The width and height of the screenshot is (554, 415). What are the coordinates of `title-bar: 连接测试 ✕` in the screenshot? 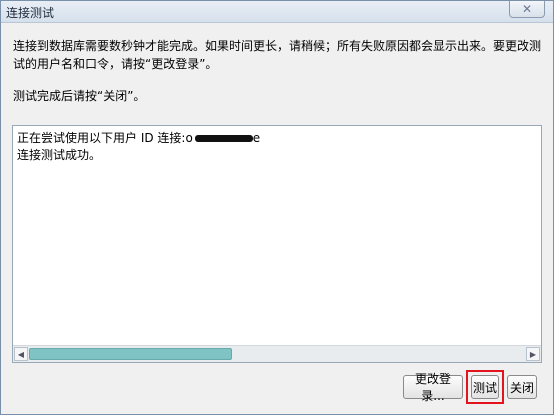 It's located at (277, 12).